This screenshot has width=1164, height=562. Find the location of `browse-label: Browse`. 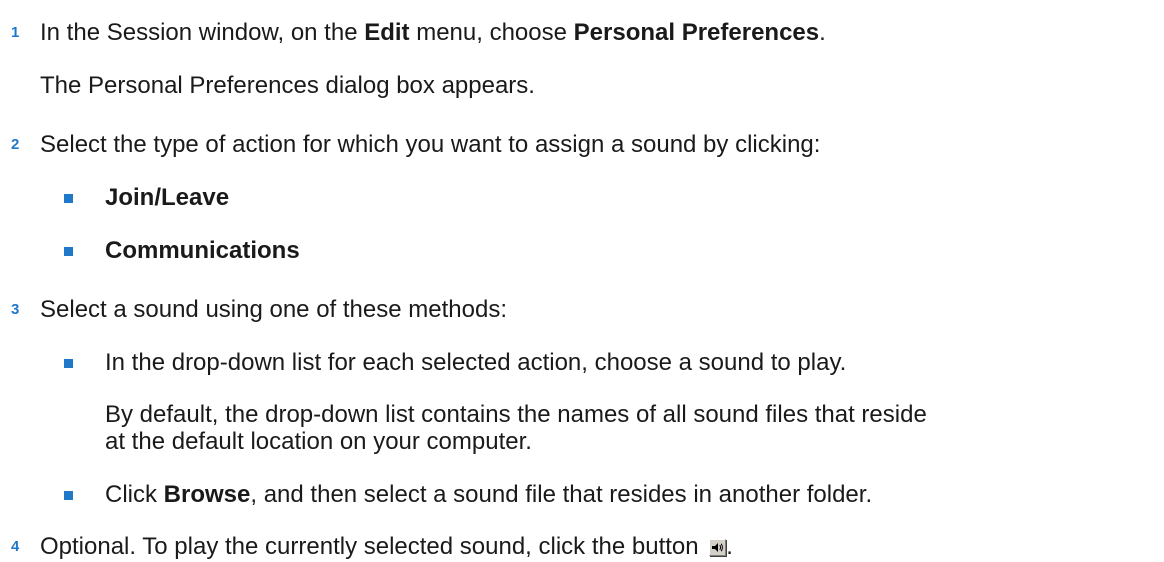

browse-label: Browse is located at coordinates (207, 494).